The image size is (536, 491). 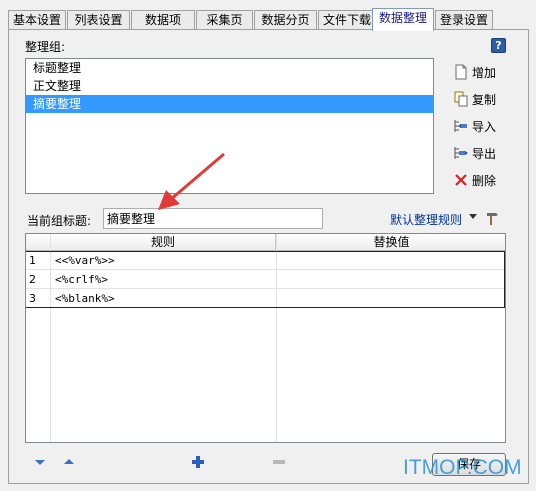 I want to click on add-button: 增加, so click(x=487, y=72).